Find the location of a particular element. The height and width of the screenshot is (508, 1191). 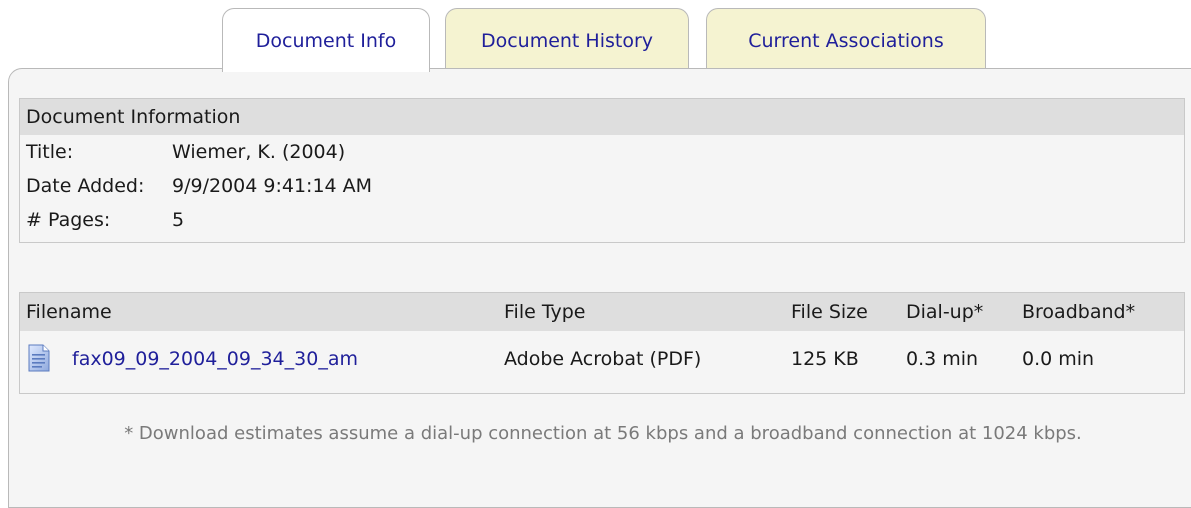

column-header-dialup: Dial-up* is located at coordinates (945, 312).